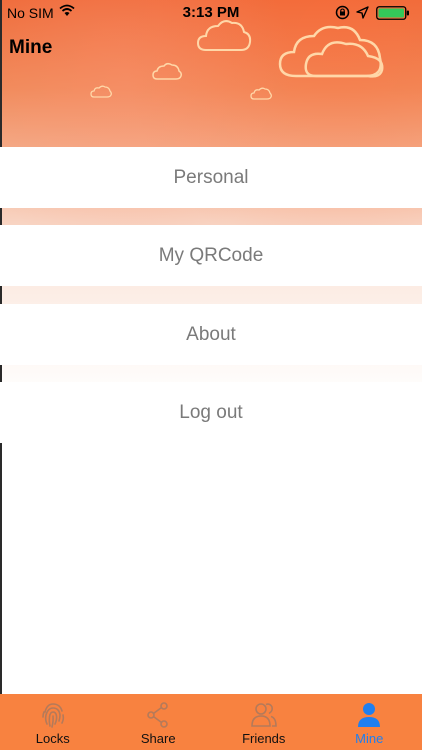 Image resolution: width=422 pixels, height=750 pixels. Describe the element at coordinates (31, 47) in the screenshot. I see `page-title: Mine` at that location.